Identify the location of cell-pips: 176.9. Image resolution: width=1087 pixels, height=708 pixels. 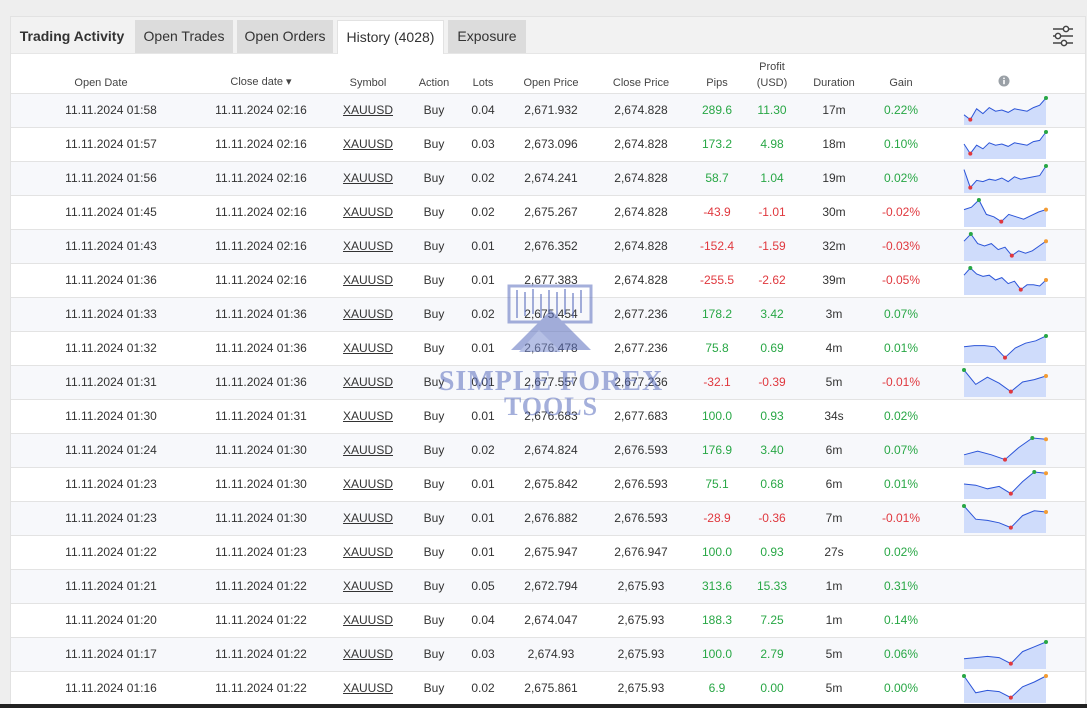
(717, 450).